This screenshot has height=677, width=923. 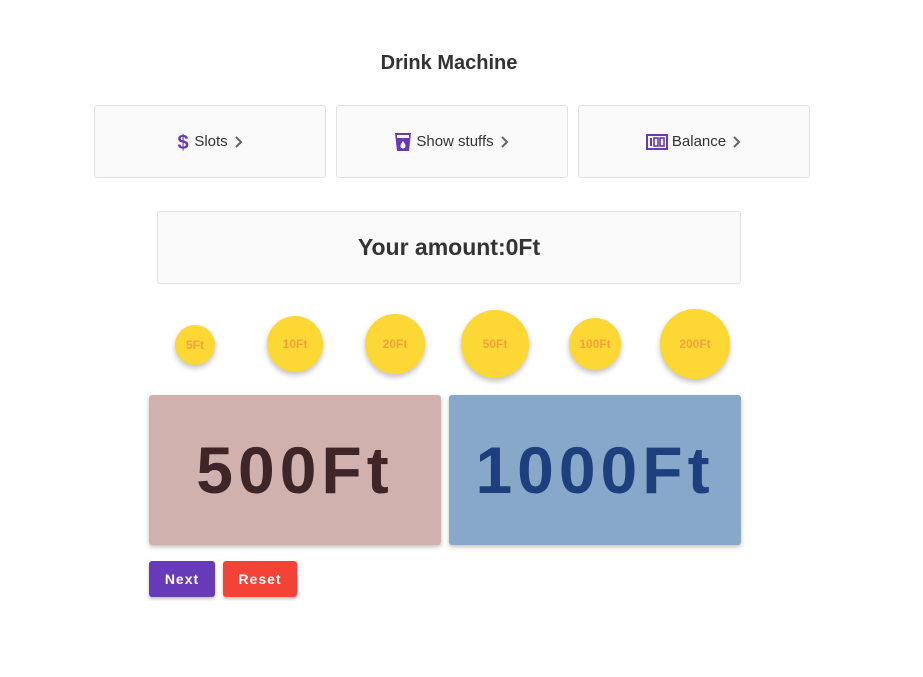 I want to click on coin-100ft-button: 100Ft, so click(x=595, y=344).